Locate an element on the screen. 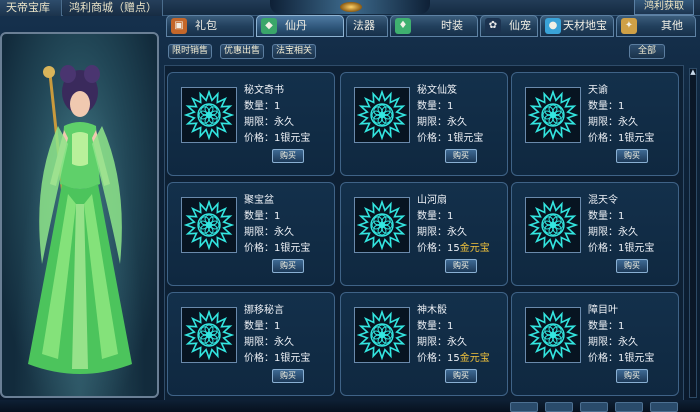 The width and height of the screenshot is (700, 412). page-first-button is located at coordinates (594, 407).